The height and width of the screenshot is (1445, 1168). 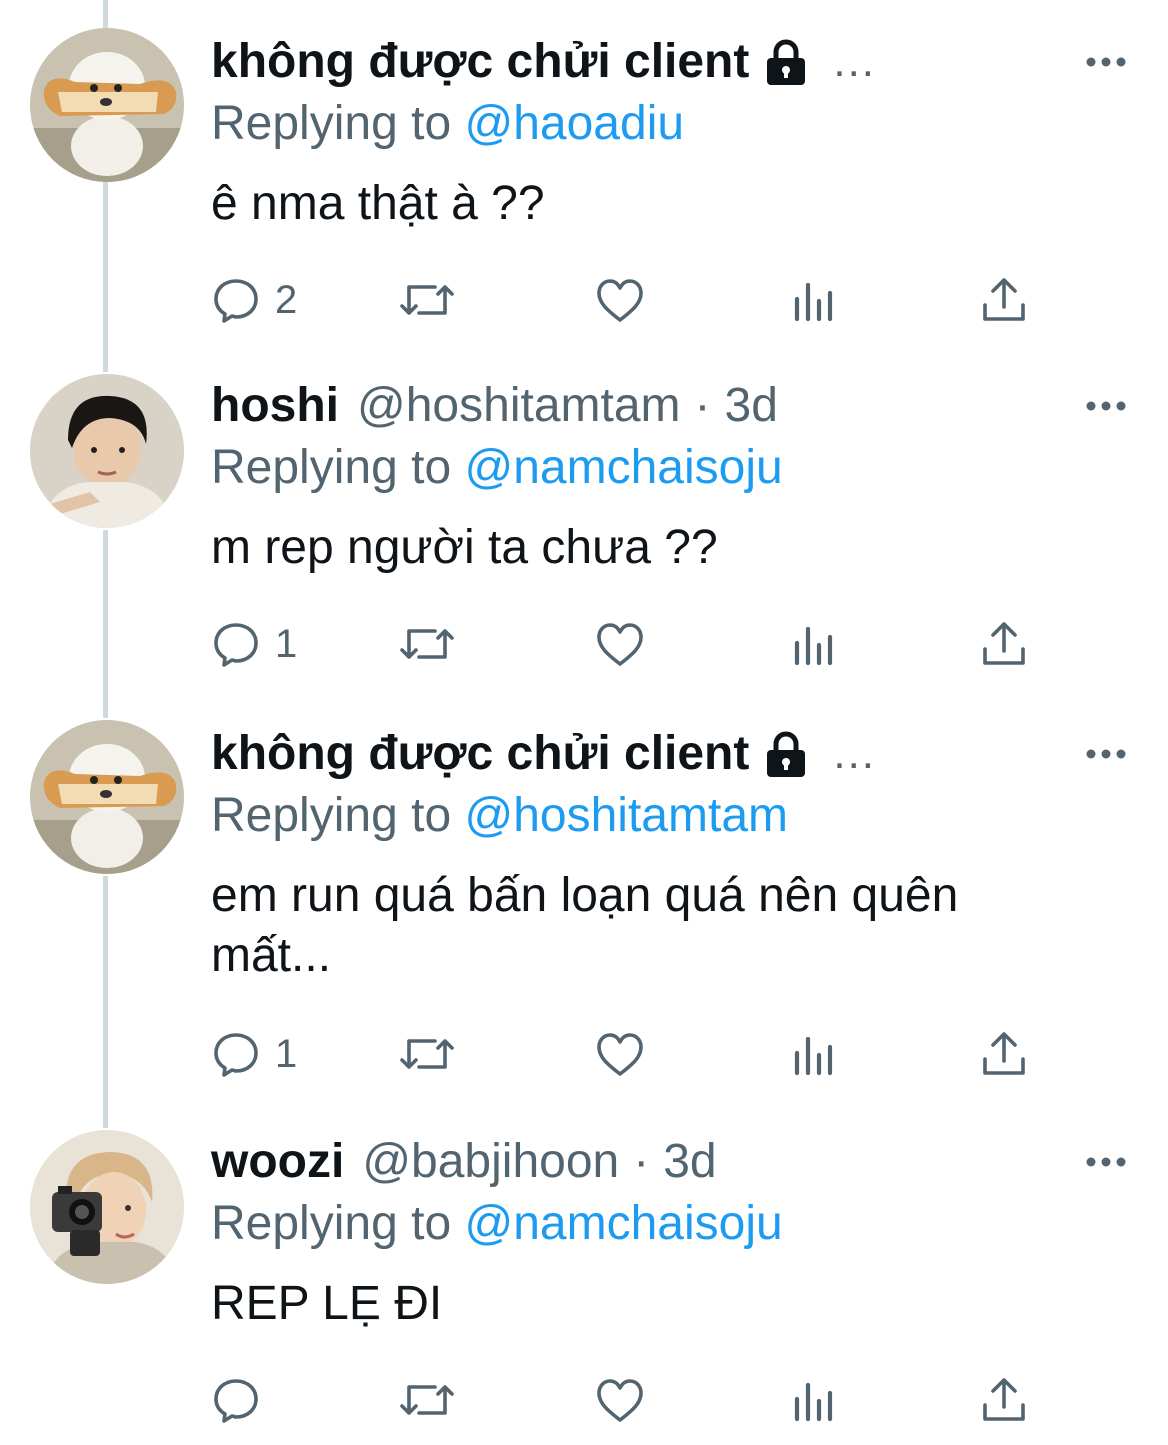 What do you see at coordinates (286, 299) in the screenshot?
I see `reply-count: 2` at bounding box center [286, 299].